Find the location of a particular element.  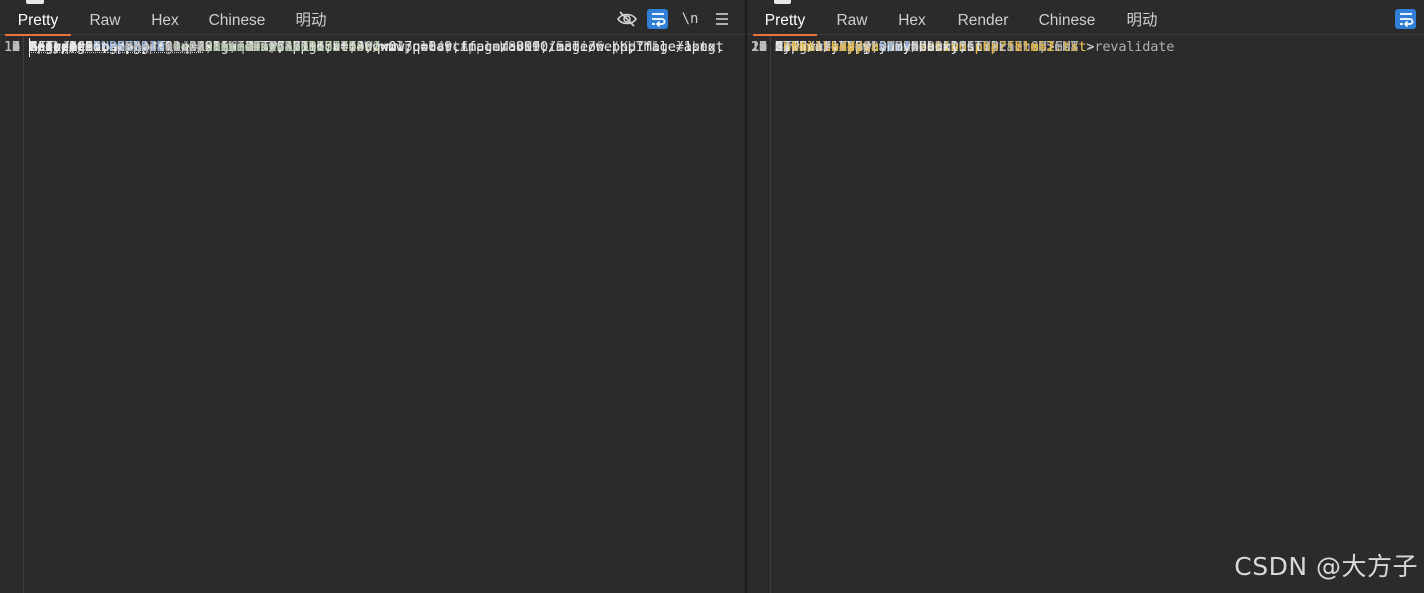

request-tab-raw: Raw is located at coordinates (105, 20).